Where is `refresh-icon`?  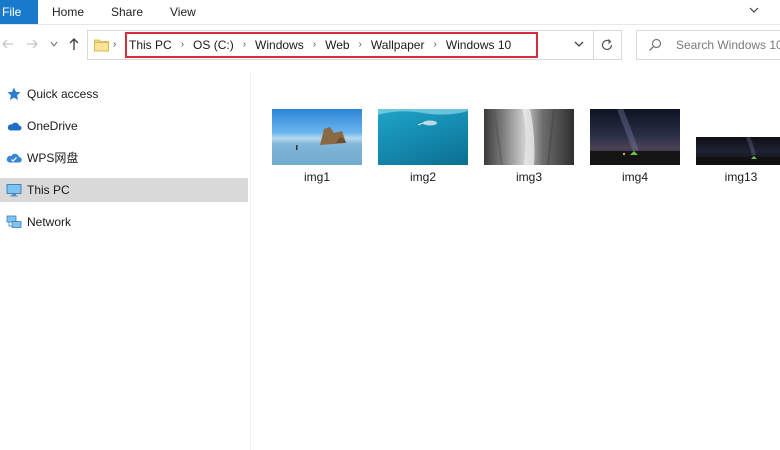 refresh-icon is located at coordinates (607, 45).